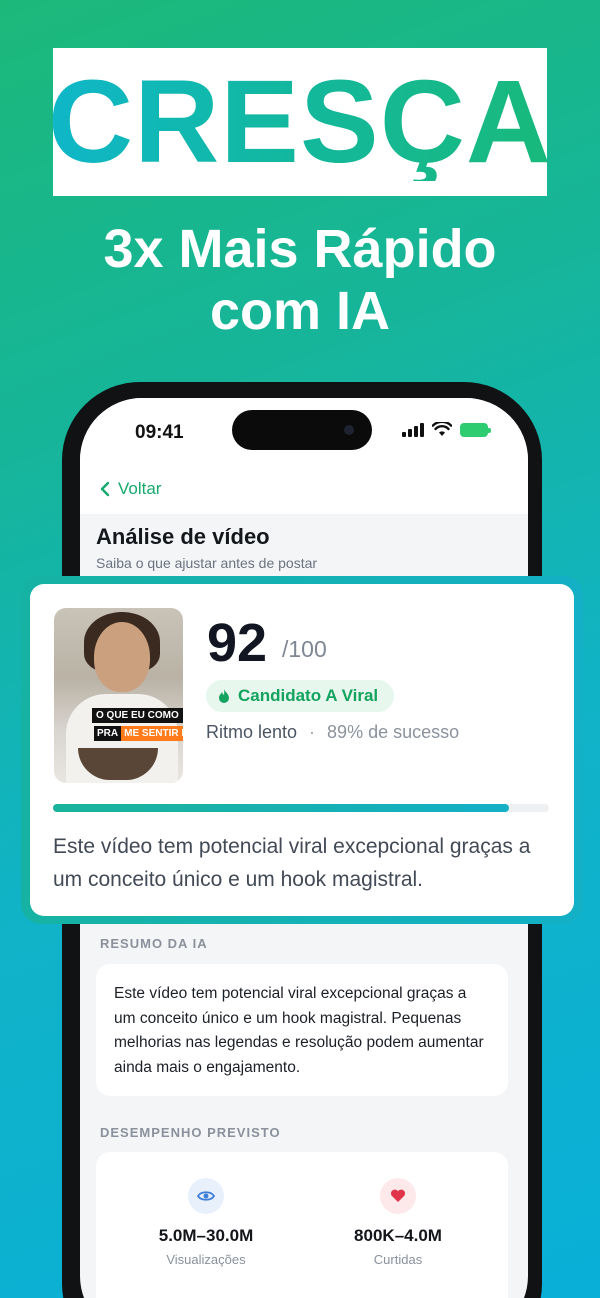 The height and width of the screenshot is (1298, 600). Describe the element at coordinates (304, 488) in the screenshot. I see `nav-bar: Voltar` at that location.